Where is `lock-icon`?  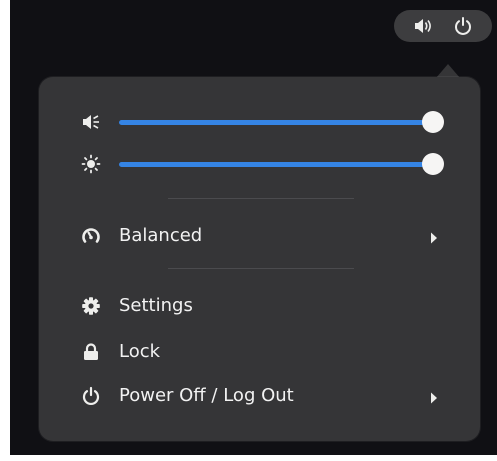 lock-icon is located at coordinates (91, 352).